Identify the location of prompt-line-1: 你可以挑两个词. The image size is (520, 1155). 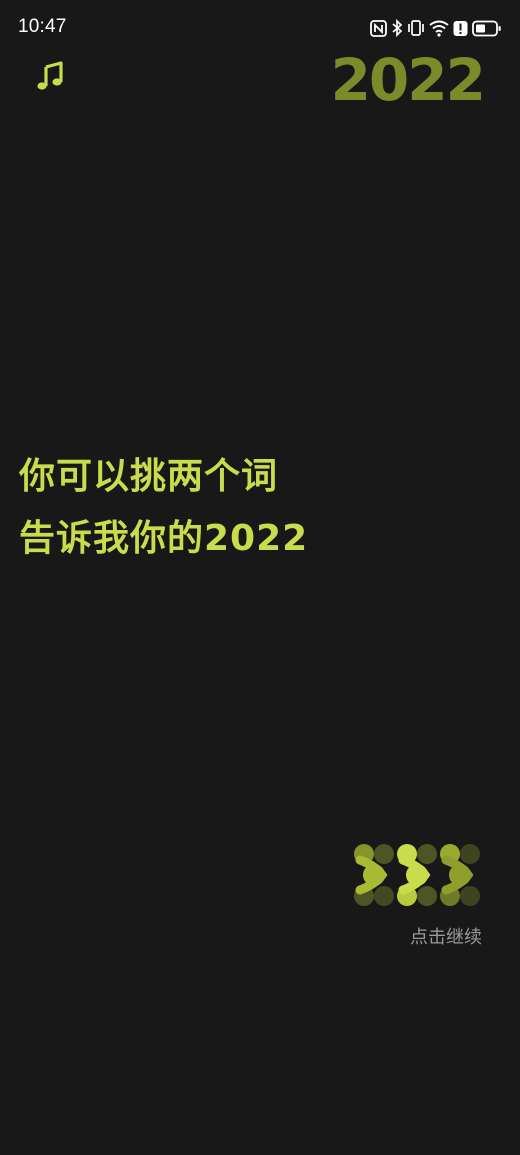
(149, 476).